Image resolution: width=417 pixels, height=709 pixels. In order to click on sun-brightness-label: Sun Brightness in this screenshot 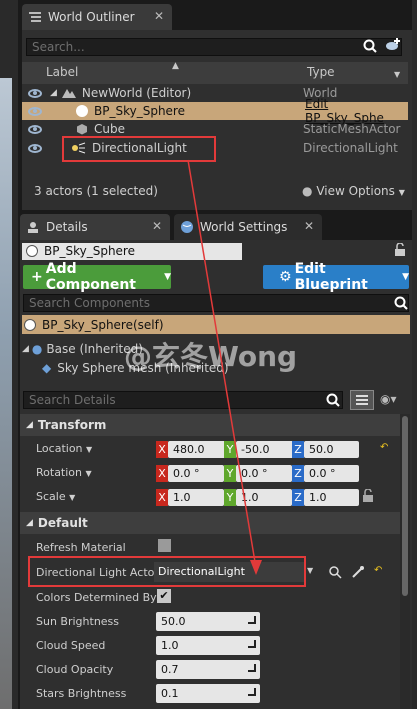, I will do `click(78, 621)`.